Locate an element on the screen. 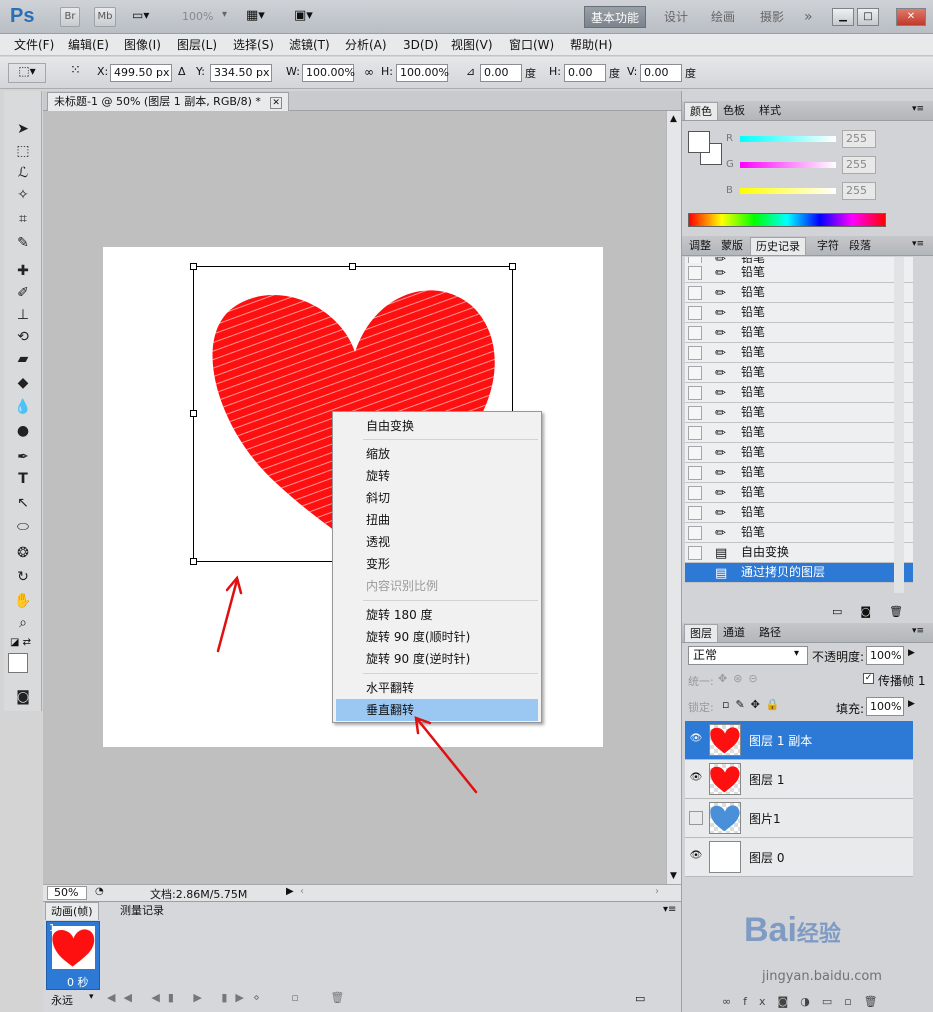  blue-slider is located at coordinates (788, 191).